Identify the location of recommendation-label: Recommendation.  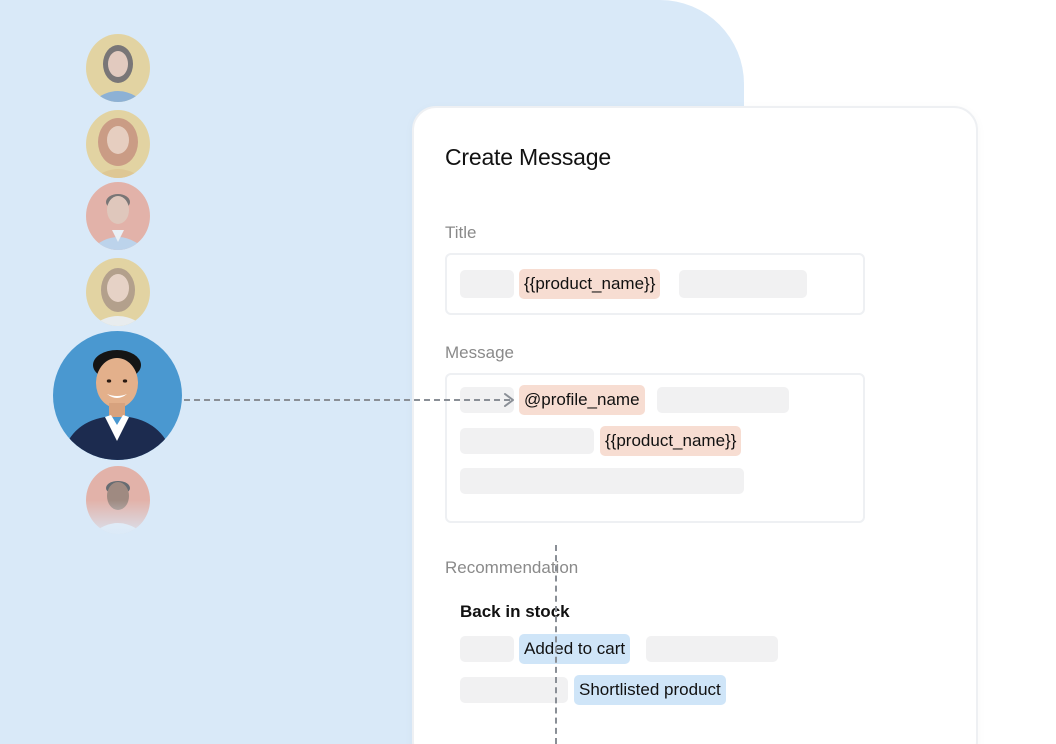
(512, 567).